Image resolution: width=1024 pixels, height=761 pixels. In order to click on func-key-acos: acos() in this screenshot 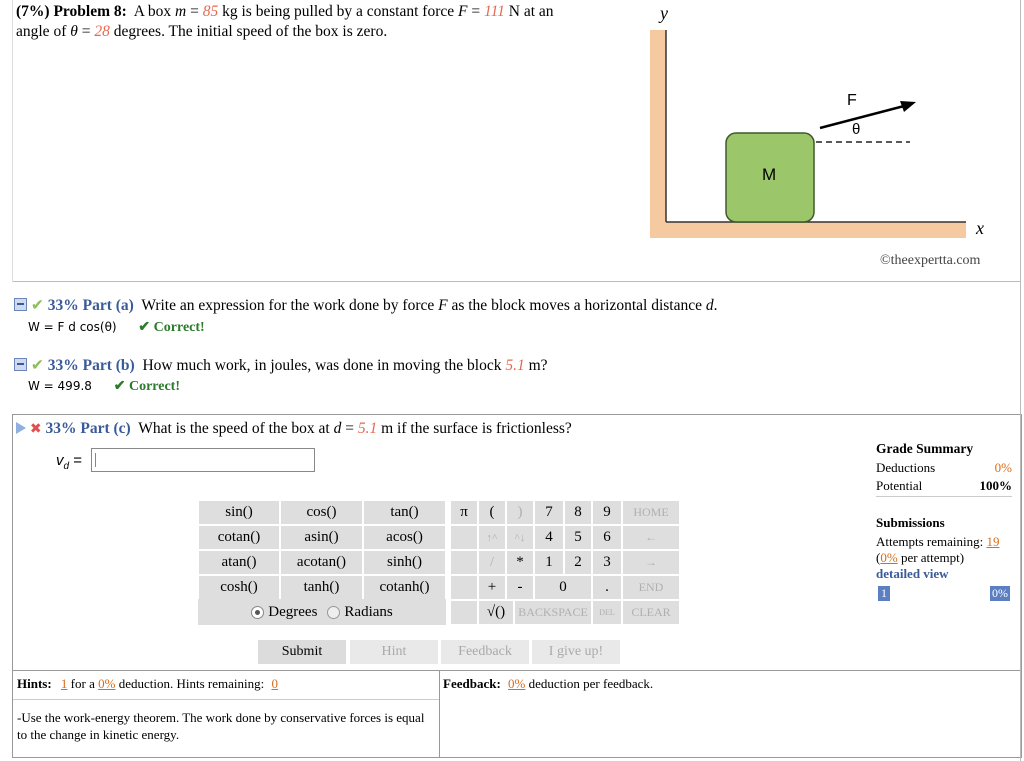, I will do `click(404, 537)`.